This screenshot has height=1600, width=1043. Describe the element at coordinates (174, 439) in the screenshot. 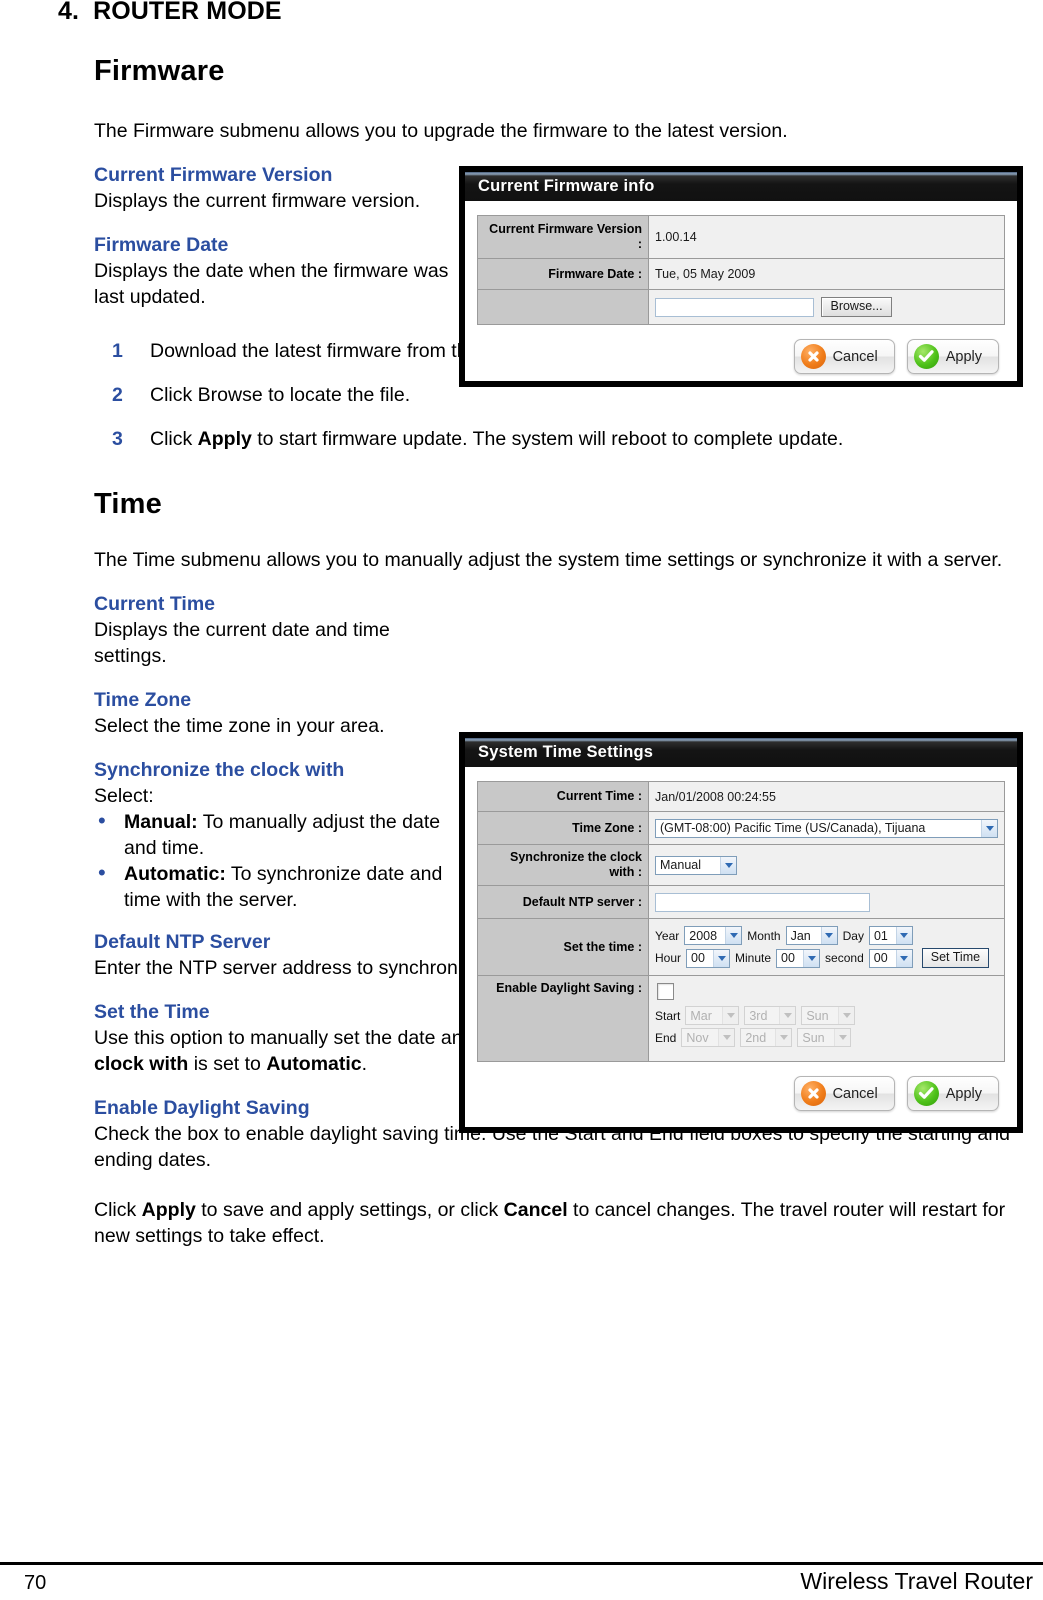

I see `step-text: Click` at that location.